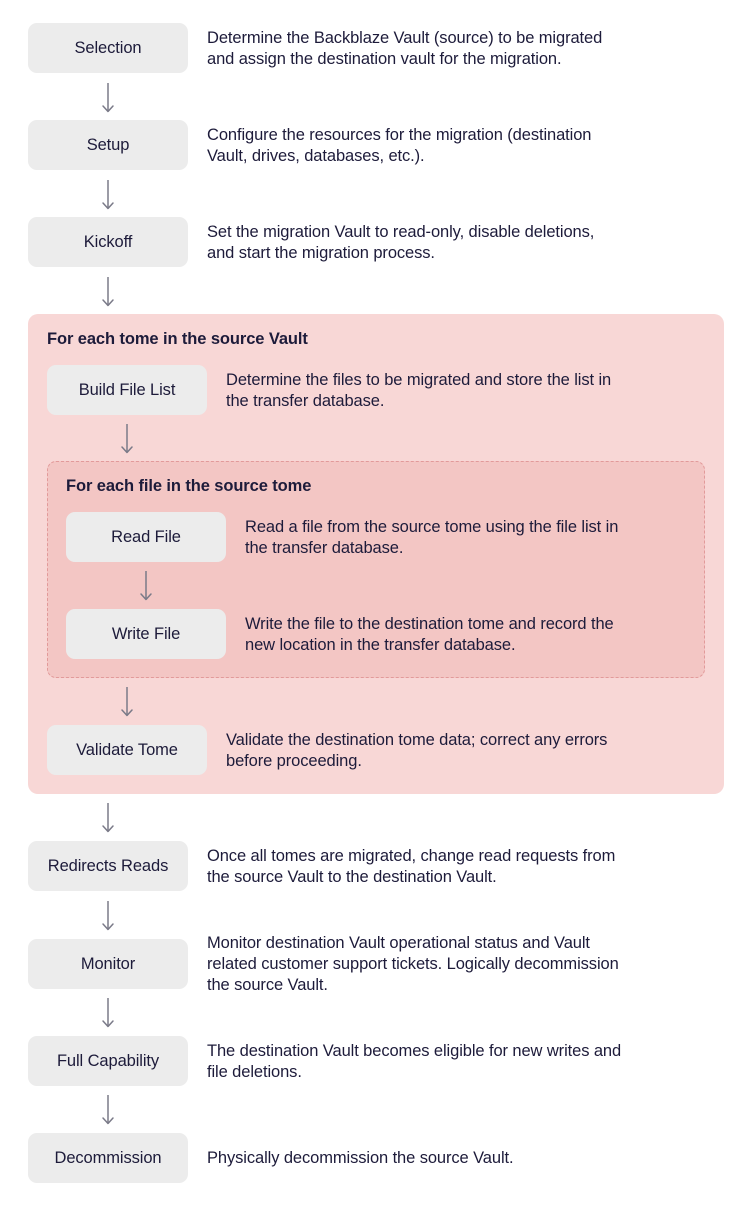  I want to click on step-read-file: Read File, so click(146, 537).